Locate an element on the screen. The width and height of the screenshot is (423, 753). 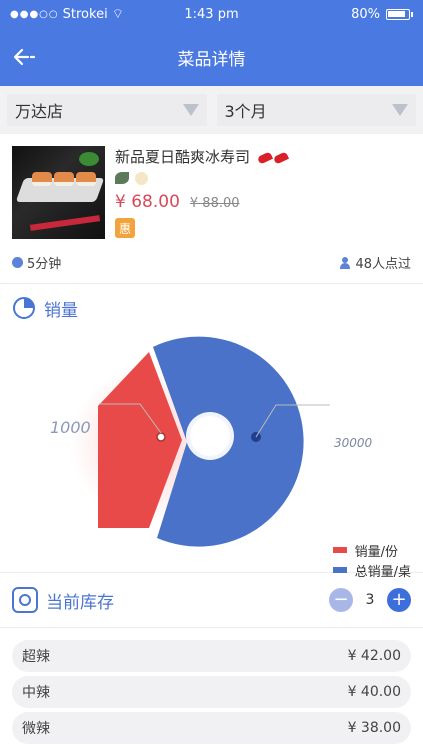
user-icon is located at coordinates (345, 262).